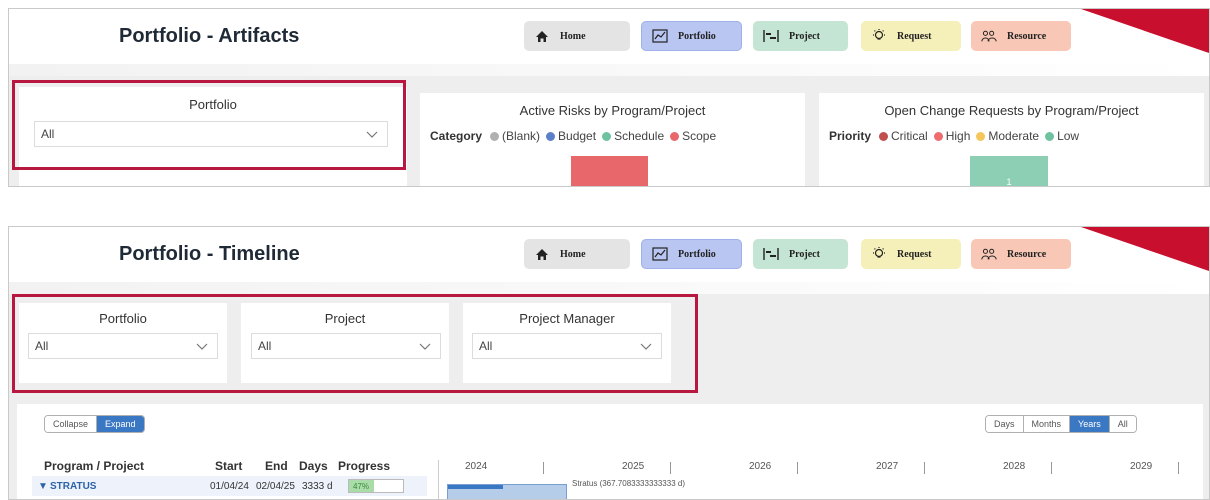  Describe the element at coordinates (1004, 424) in the screenshot. I see `scale-days-button: Days` at that location.